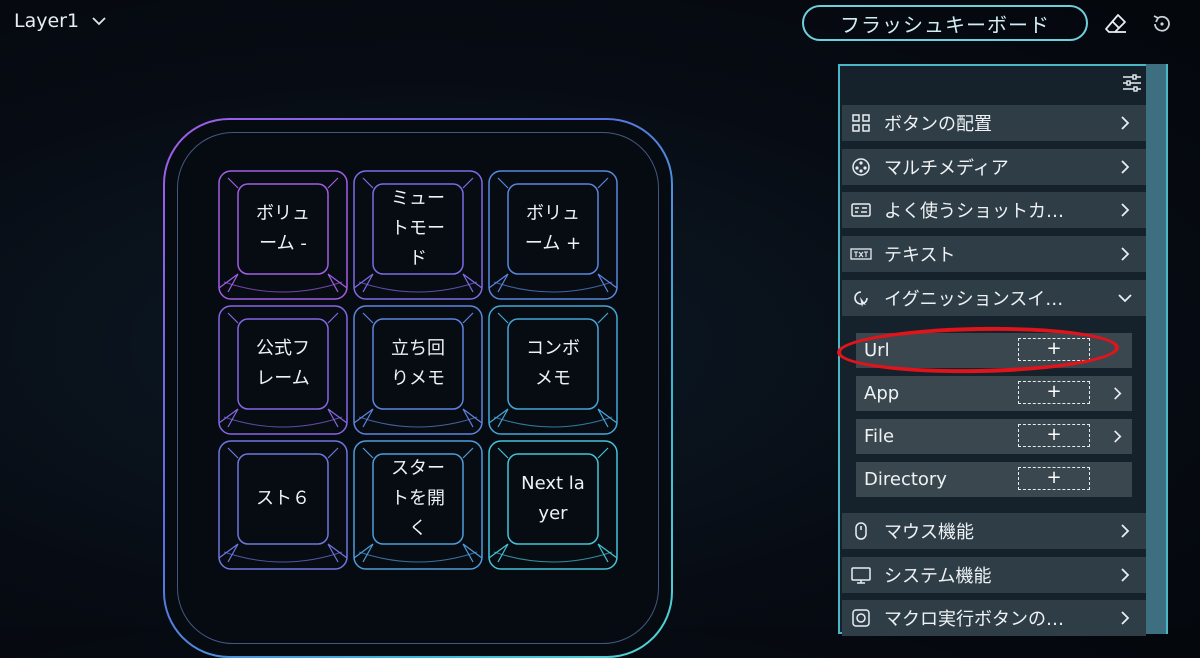  Describe the element at coordinates (861, 299) in the screenshot. I see `ignition-icon` at that location.